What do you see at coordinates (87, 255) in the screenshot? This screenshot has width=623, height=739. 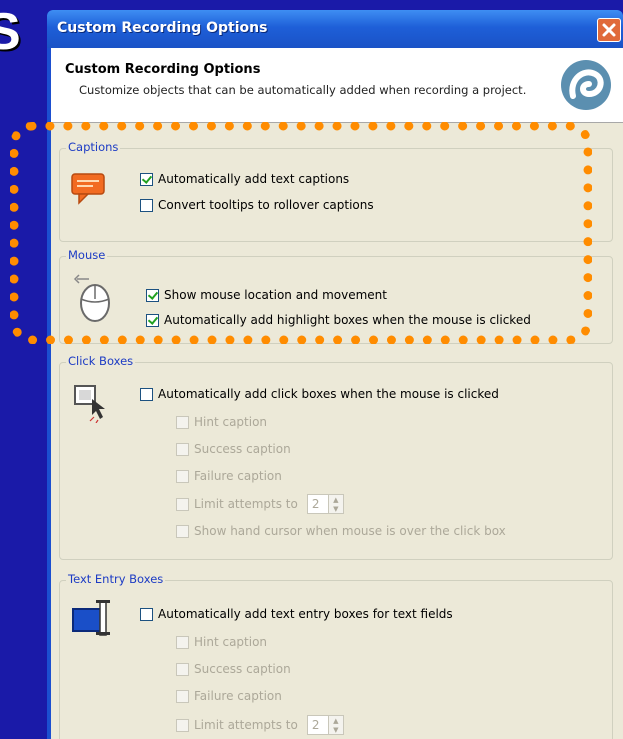 I see `mouse-group-title: Mouse` at bounding box center [87, 255].